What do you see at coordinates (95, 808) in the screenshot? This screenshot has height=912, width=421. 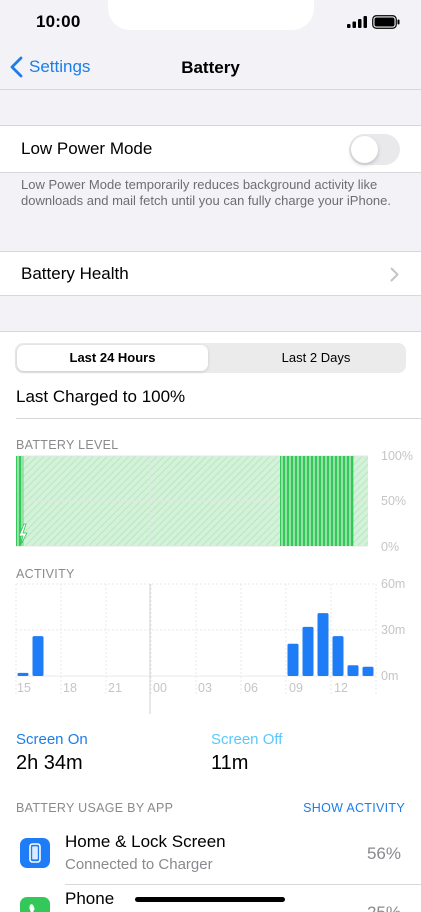 I see `battery-usage-by-app-header: BATTERY USAGE BY APP` at bounding box center [95, 808].